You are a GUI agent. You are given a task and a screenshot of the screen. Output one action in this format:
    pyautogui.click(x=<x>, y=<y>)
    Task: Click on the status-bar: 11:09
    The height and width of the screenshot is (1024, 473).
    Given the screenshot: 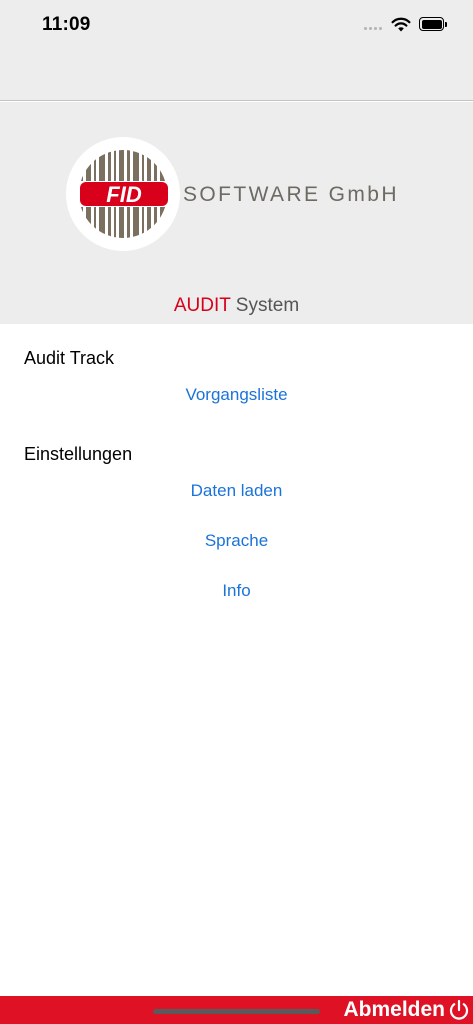 What is the action you would take?
    pyautogui.click(x=236, y=27)
    